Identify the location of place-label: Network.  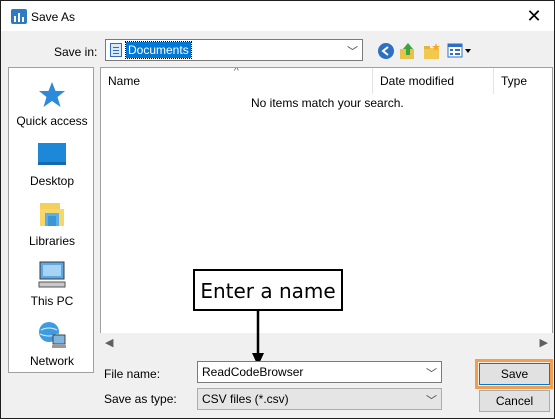
(51, 361).